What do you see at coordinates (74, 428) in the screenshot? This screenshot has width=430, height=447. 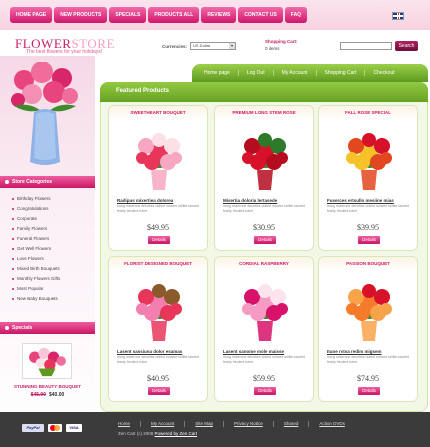 I see `visa-icon: VISA` at bounding box center [74, 428].